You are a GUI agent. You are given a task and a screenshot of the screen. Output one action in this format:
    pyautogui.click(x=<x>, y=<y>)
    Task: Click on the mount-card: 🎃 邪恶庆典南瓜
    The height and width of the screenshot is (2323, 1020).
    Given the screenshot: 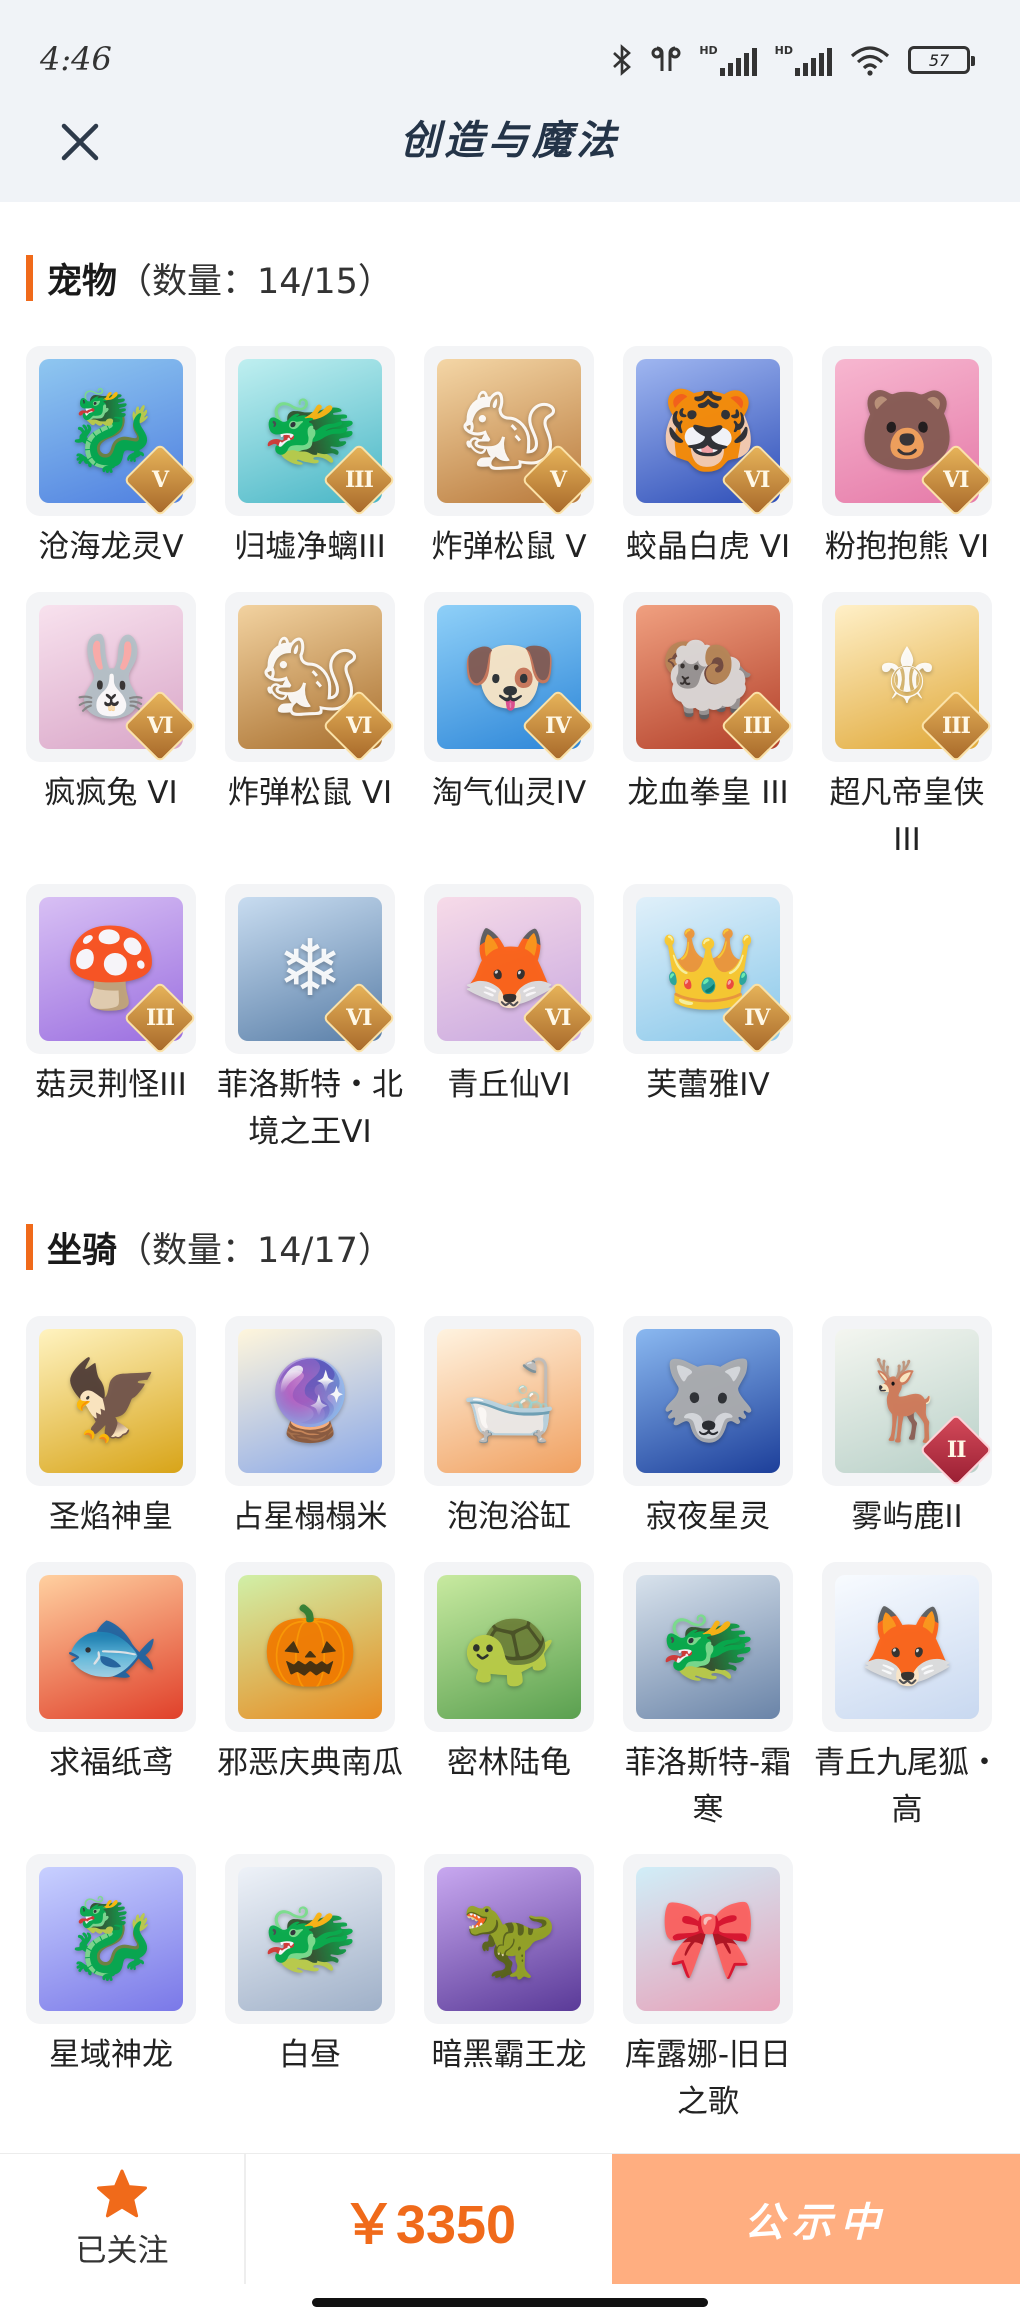 What is the action you would take?
    pyautogui.click(x=310, y=1674)
    